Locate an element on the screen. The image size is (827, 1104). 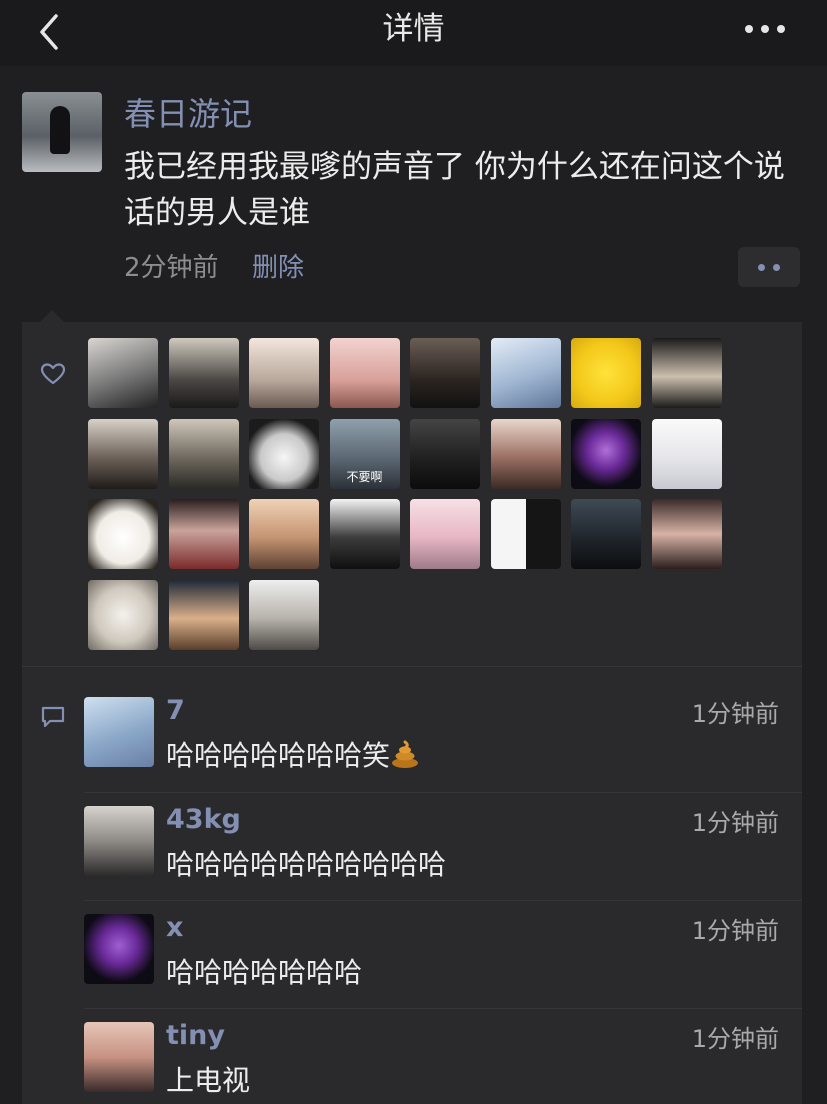
commenter-name: x is located at coordinates (174, 928).